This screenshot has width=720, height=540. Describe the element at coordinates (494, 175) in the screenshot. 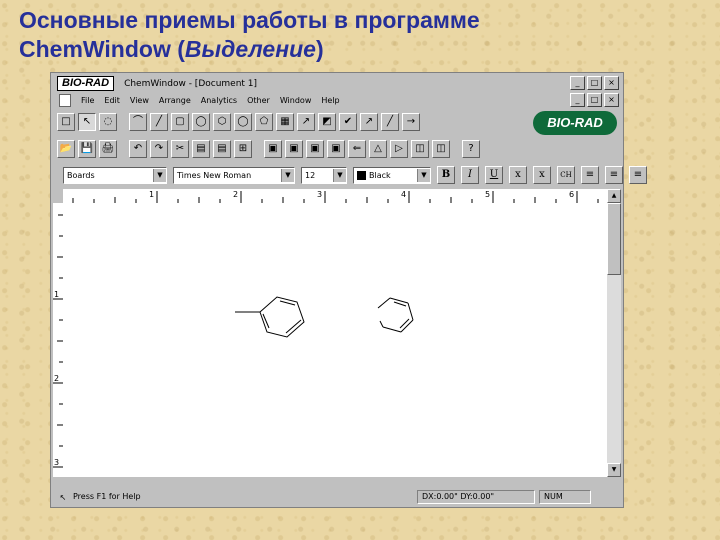

I see `underline-button: U` at that location.